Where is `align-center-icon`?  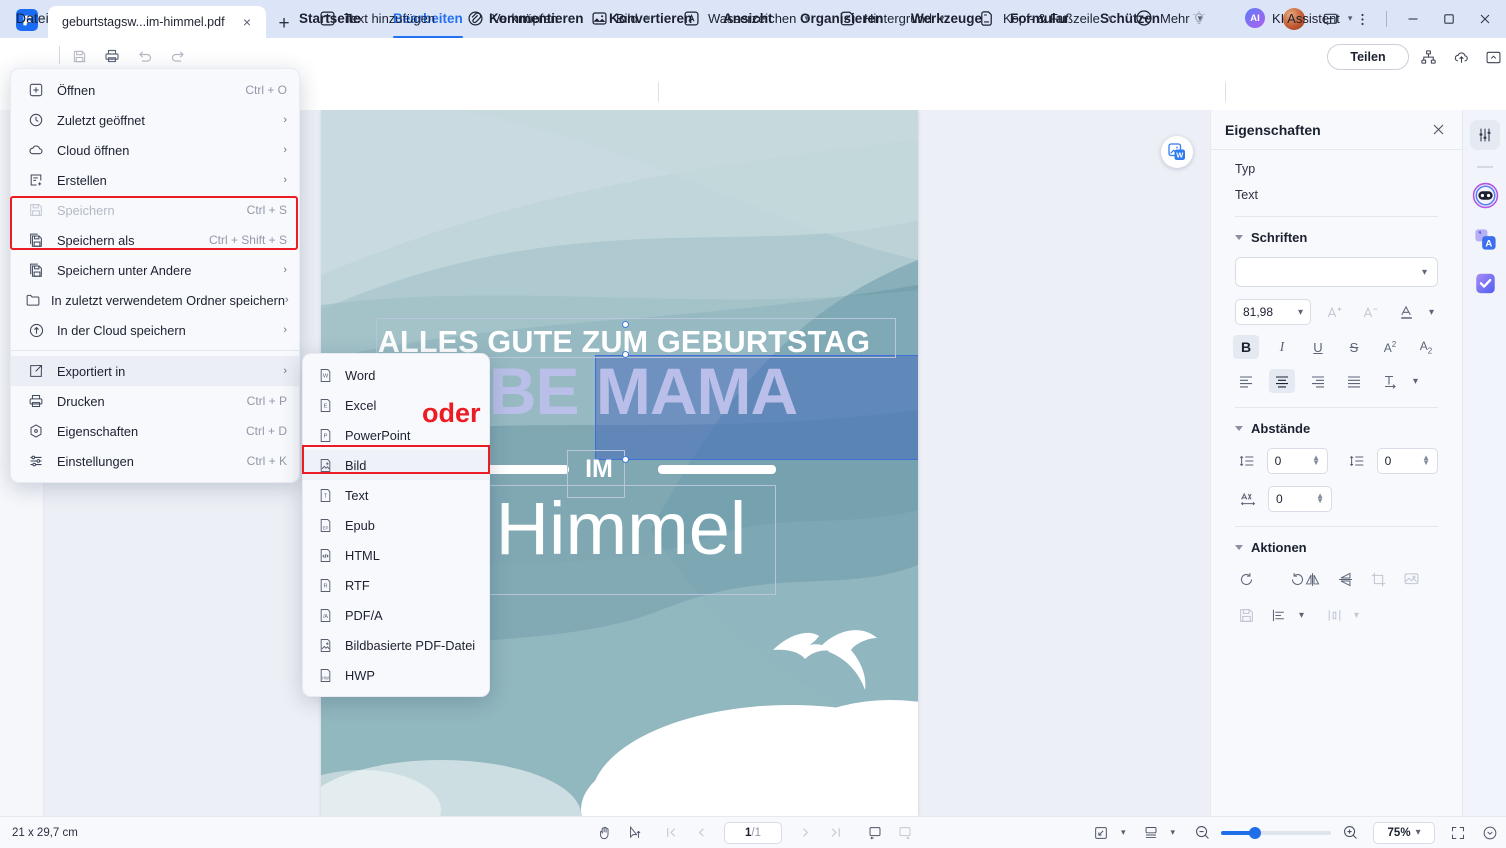
align-center-icon is located at coordinates (1282, 381).